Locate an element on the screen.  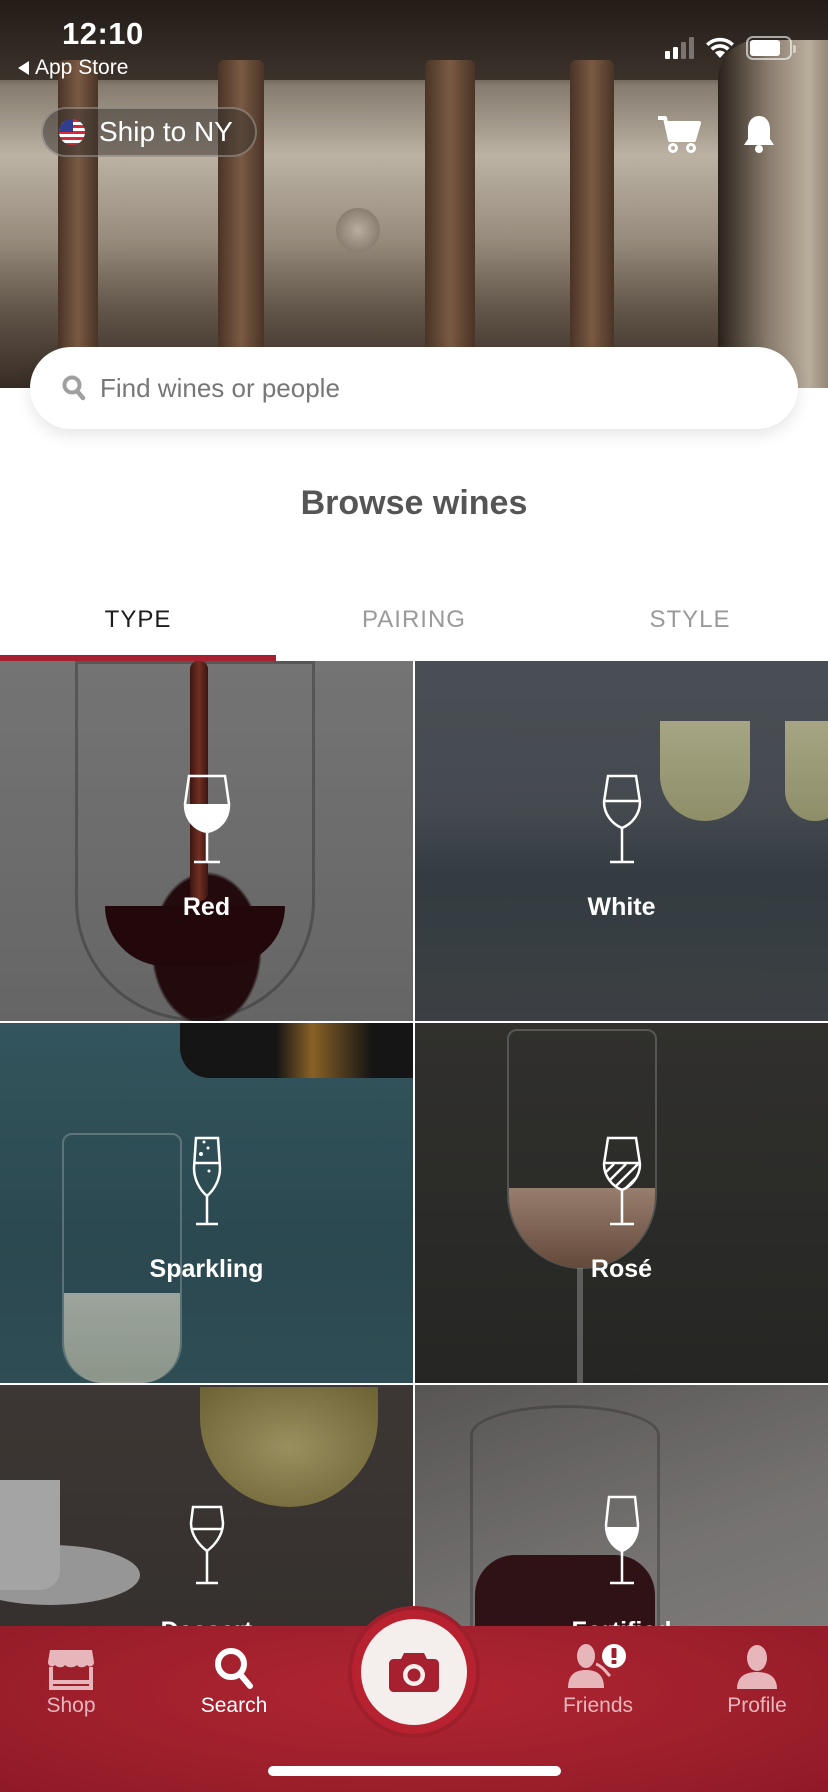
nav-label: Search is located at coordinates (234, 1705).